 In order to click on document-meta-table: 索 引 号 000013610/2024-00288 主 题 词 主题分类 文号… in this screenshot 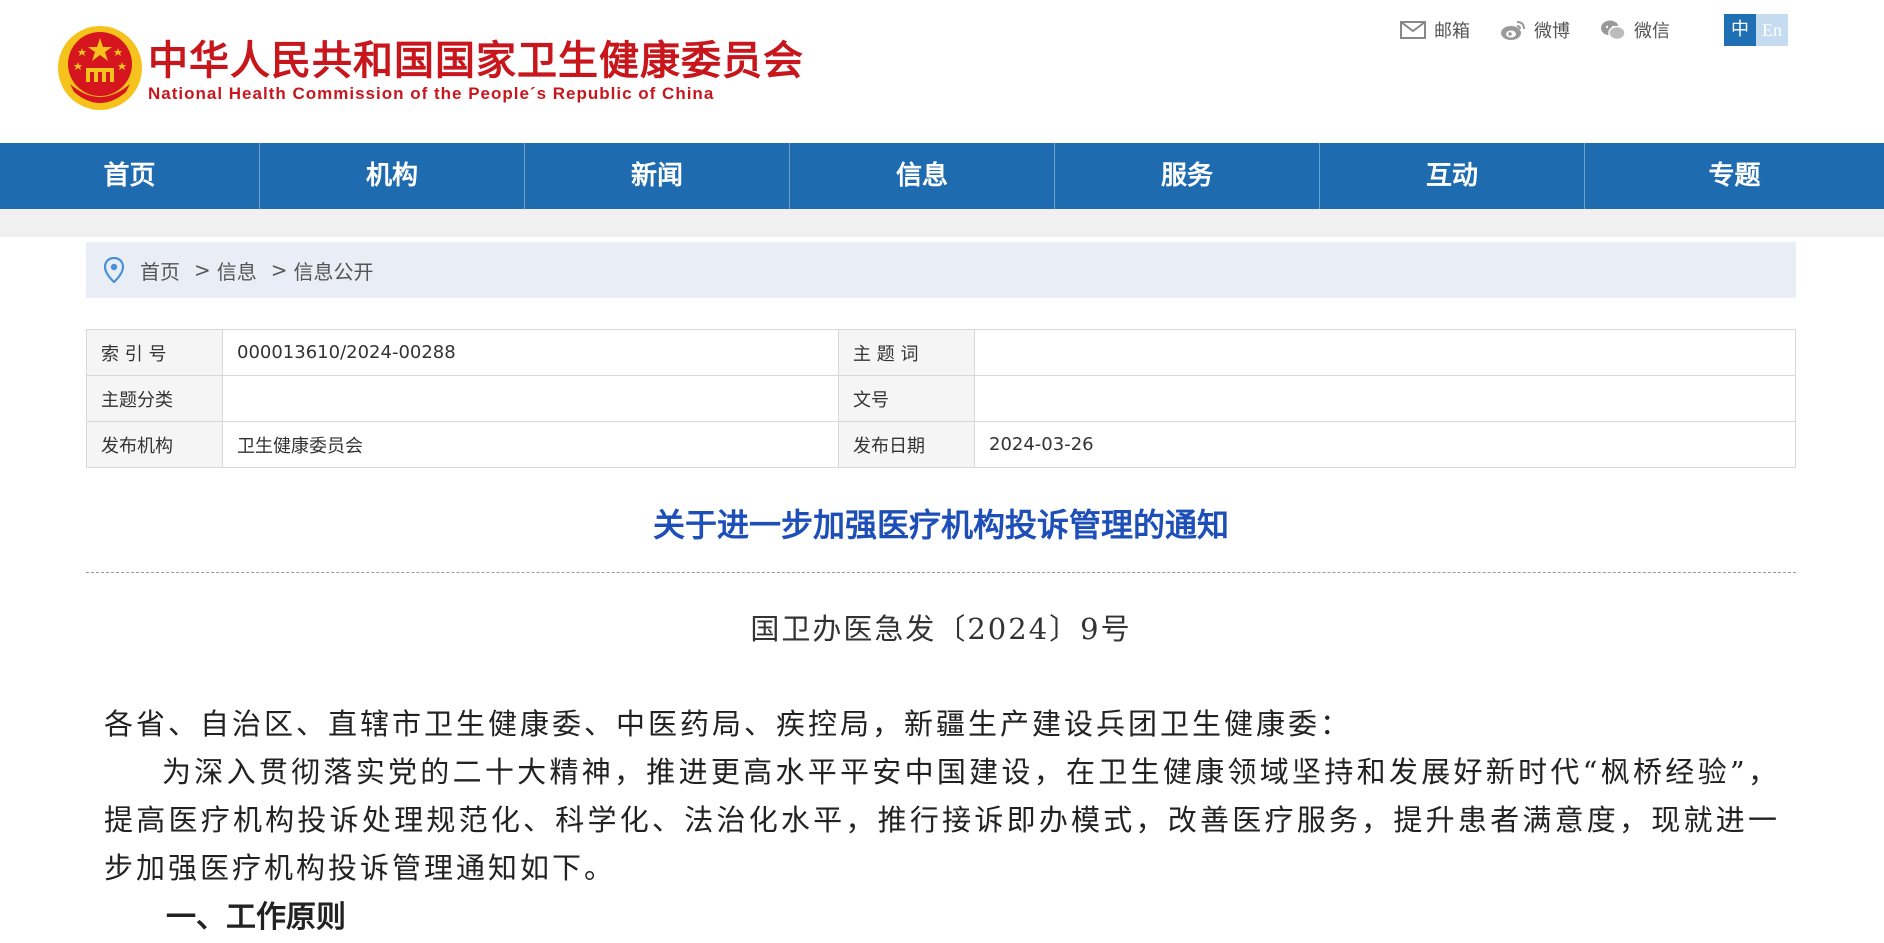, I will do `click(941, 398)`.